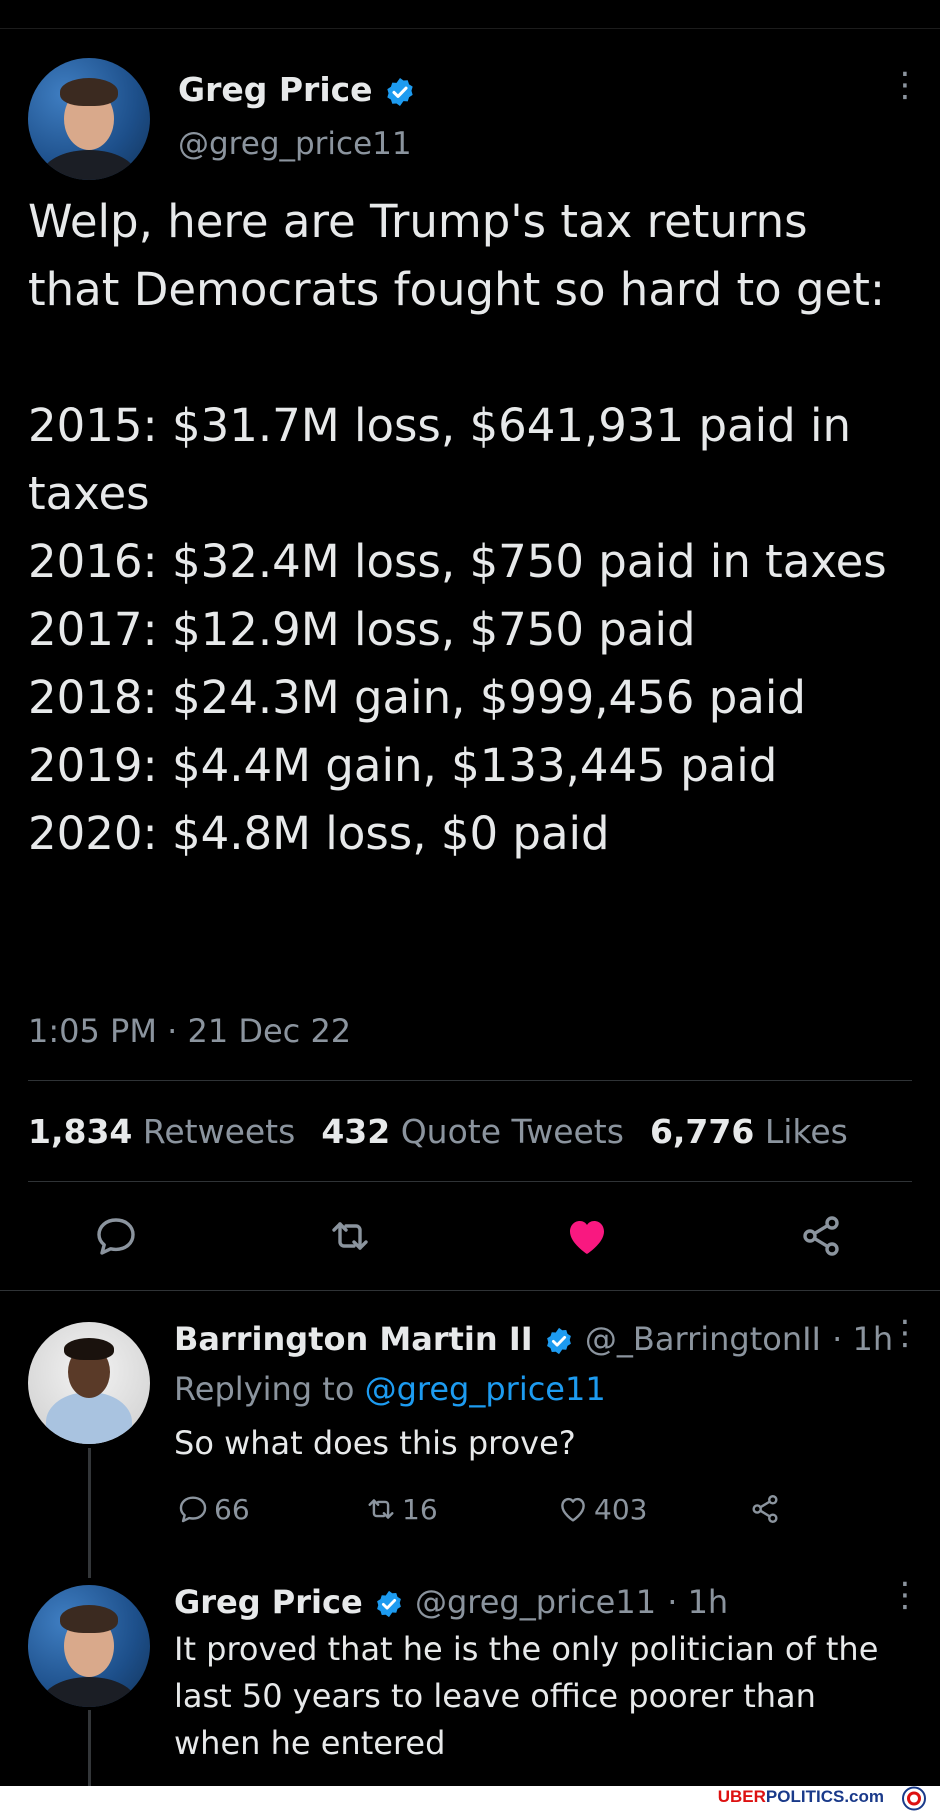 The image size is (940, 1811). Describe the element at coordinates (749, 1131) in the screenshot. I see `likes-stat: 6,776 Likes` at that location.